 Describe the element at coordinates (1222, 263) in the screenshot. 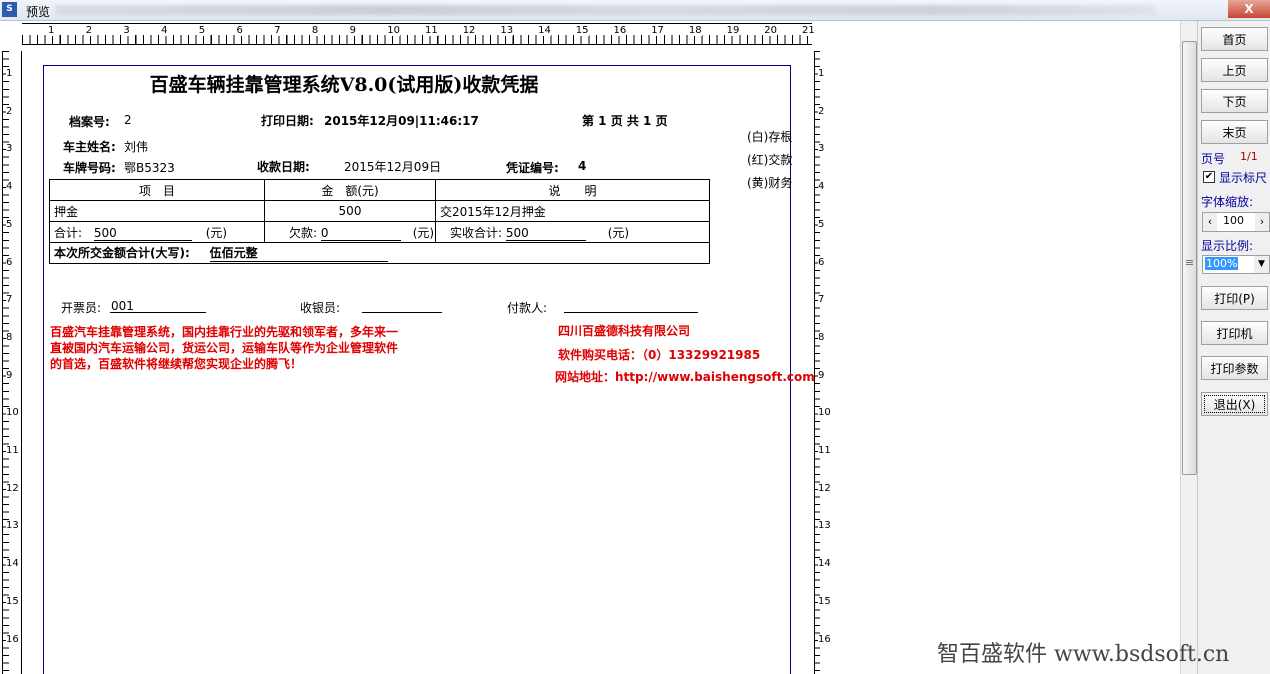

I see `scale-value: 100%` at that location.